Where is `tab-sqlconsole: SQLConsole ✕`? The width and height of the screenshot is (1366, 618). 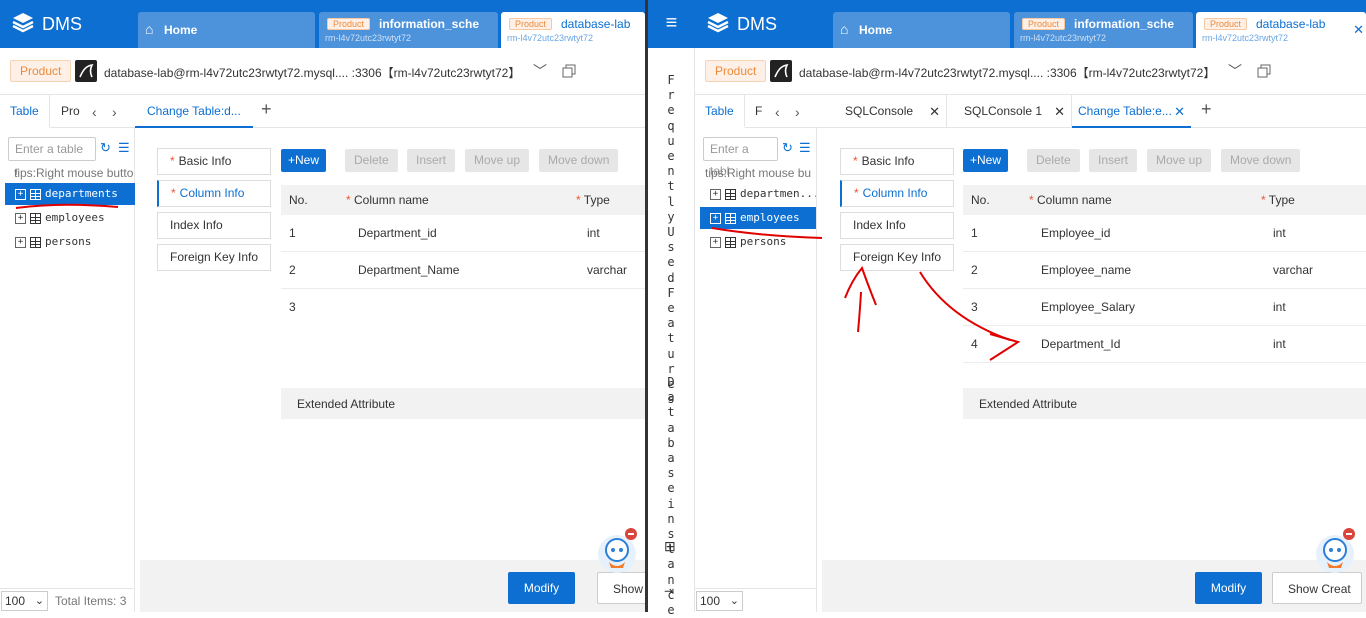
tab-sqlconsole: SQLConsole ✕ is located at coordinates (884, 111).